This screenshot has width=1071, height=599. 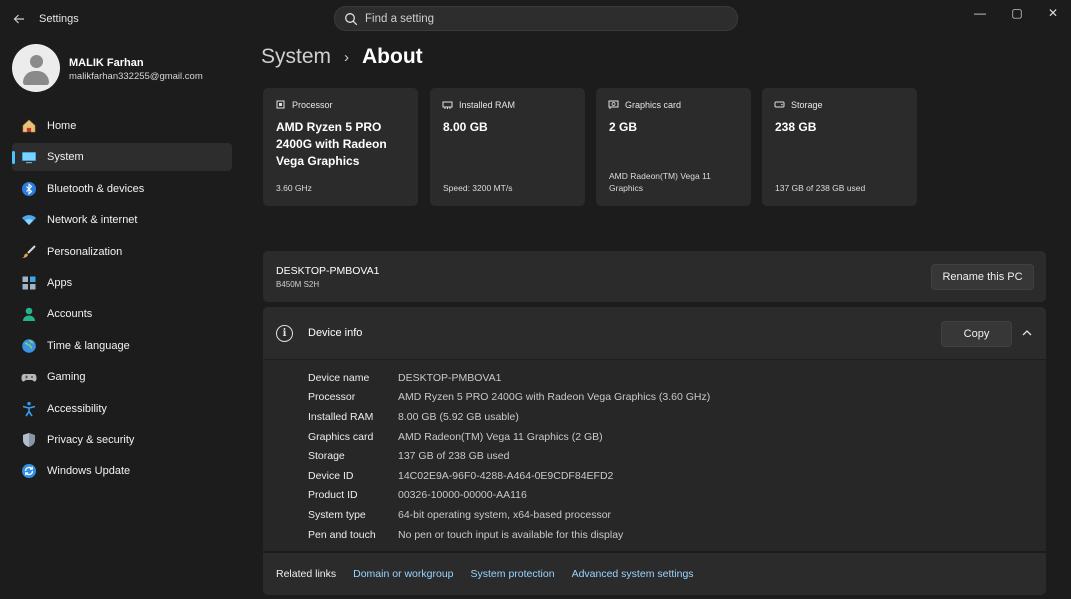 What do you see at coordinates (91, 439) in the screenshot?
I see `sidebar-item-label: Privacy & security` at bounding box center [91, 439].